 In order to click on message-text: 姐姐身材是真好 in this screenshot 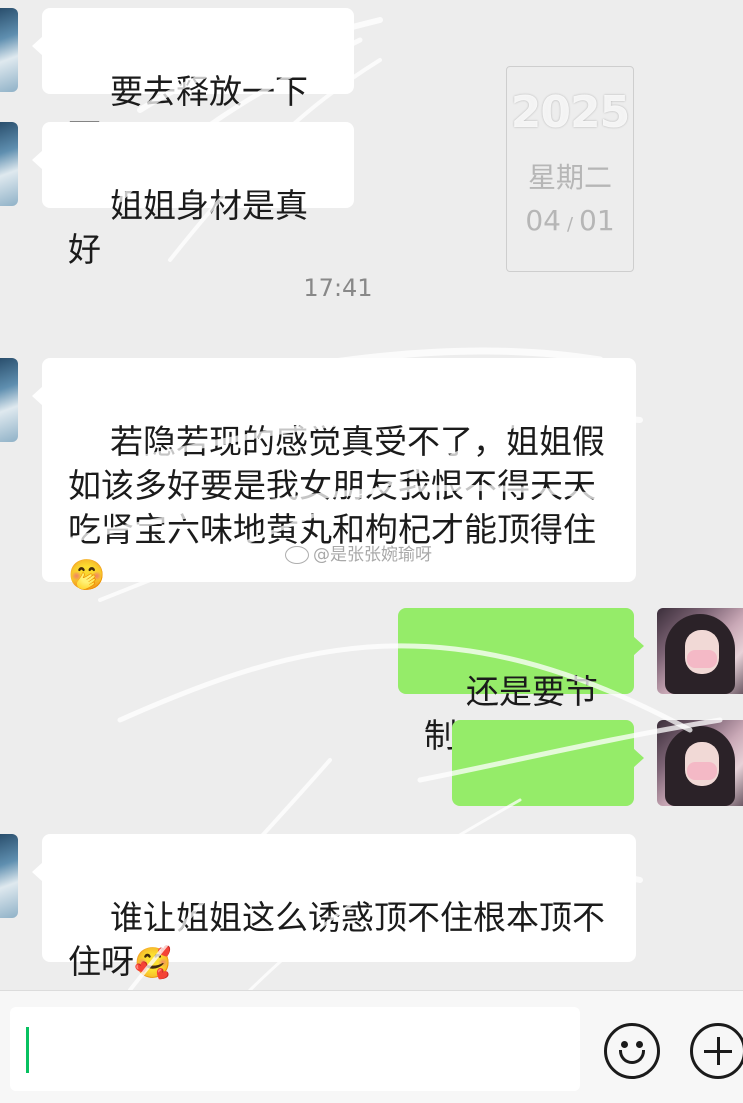, I will do `click(188, 227)`.